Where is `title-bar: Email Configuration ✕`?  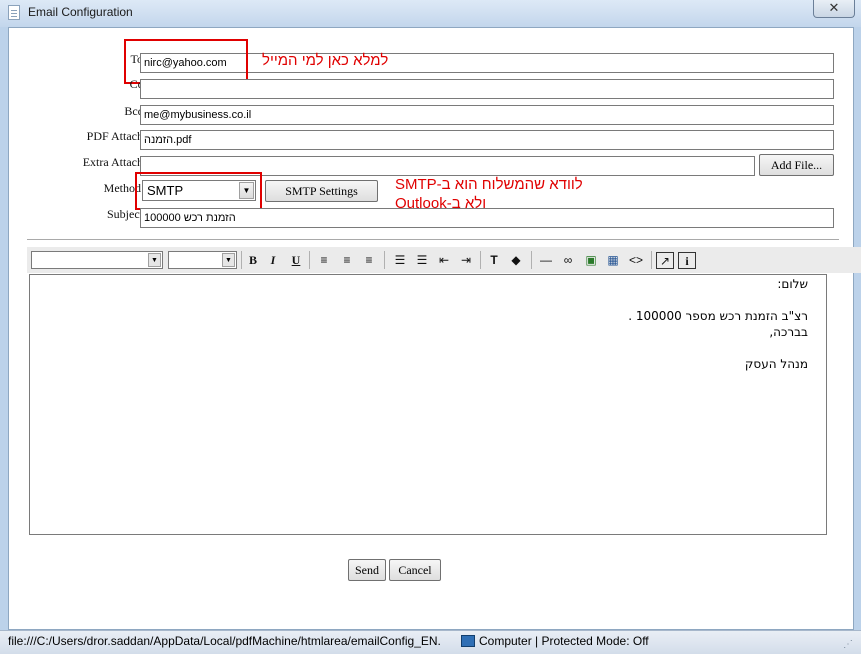 title-bar: Email Configuration ✕ is located at coordinates (430, 13).